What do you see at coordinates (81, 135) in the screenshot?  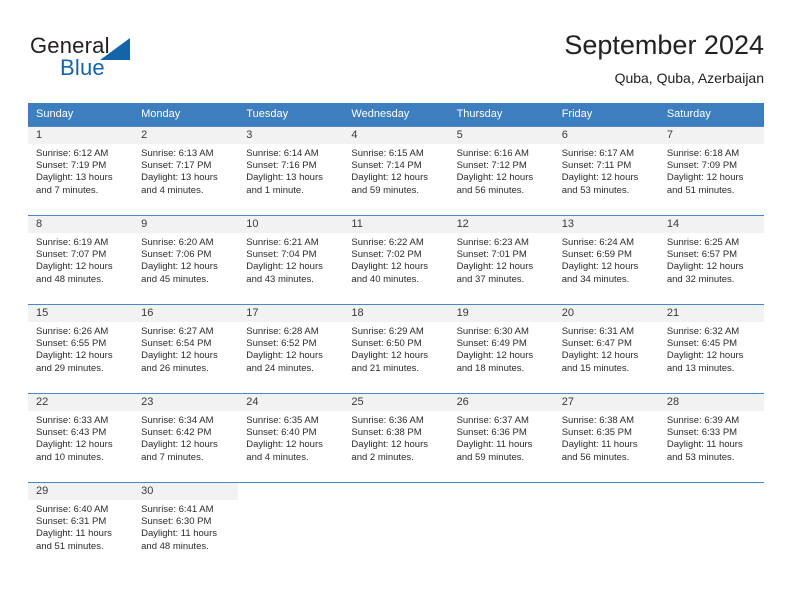 I see `day-number: 1` at bounding box center [81, 135].